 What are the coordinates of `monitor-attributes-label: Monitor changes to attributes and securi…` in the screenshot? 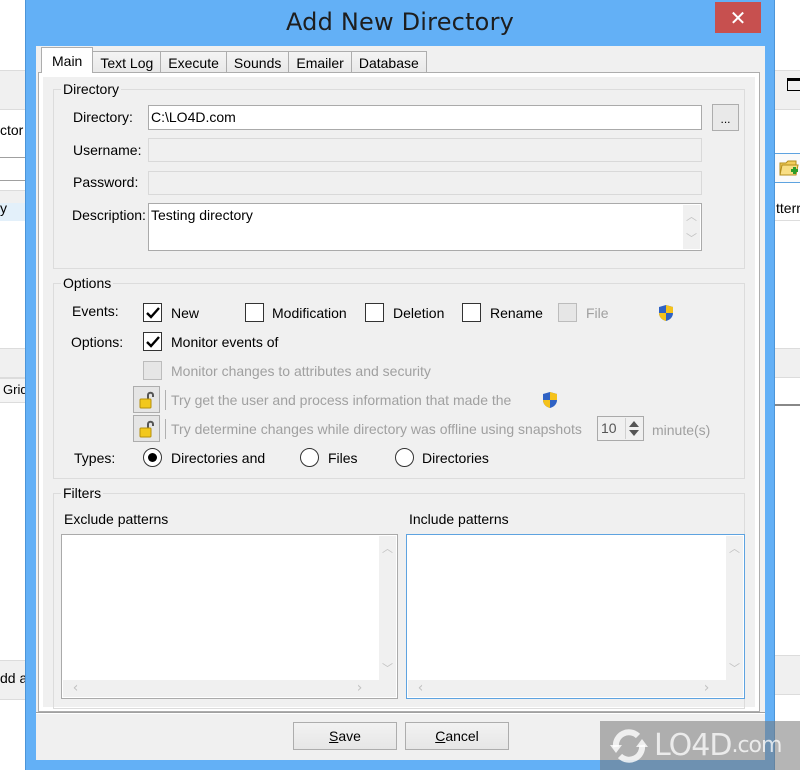 It's located at (301, 371).